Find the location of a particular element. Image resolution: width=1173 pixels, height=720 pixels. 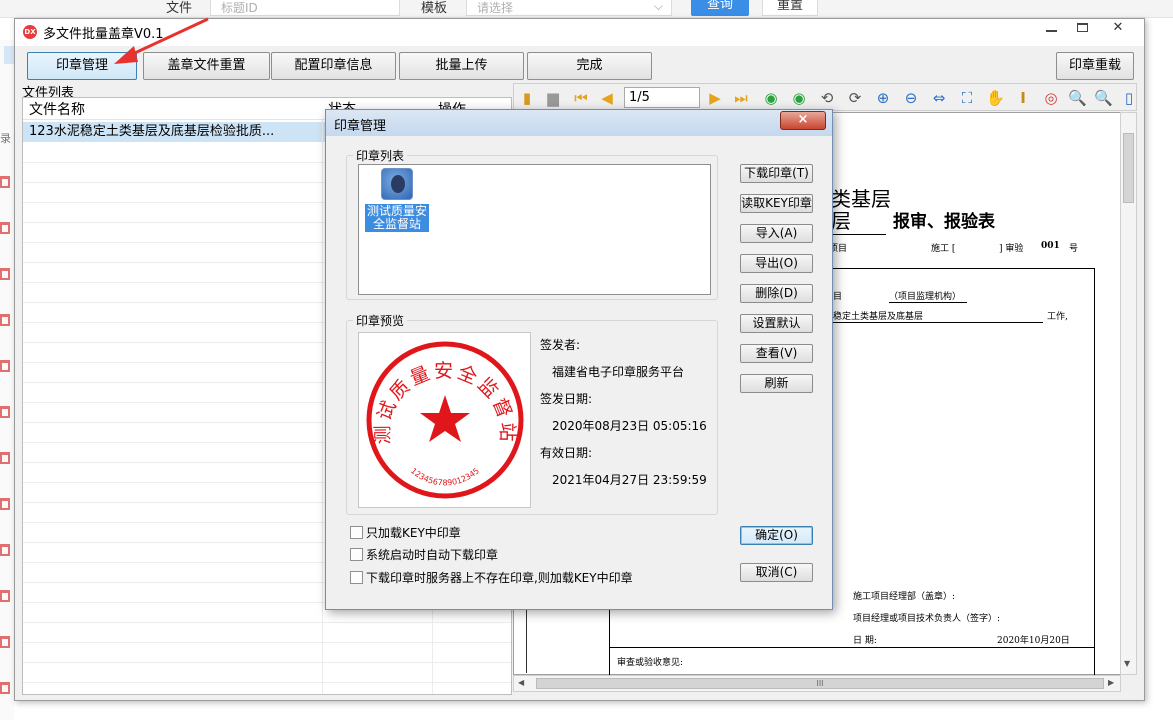

expire-date-label: 有效日期: is located at coordinates (566, 453).